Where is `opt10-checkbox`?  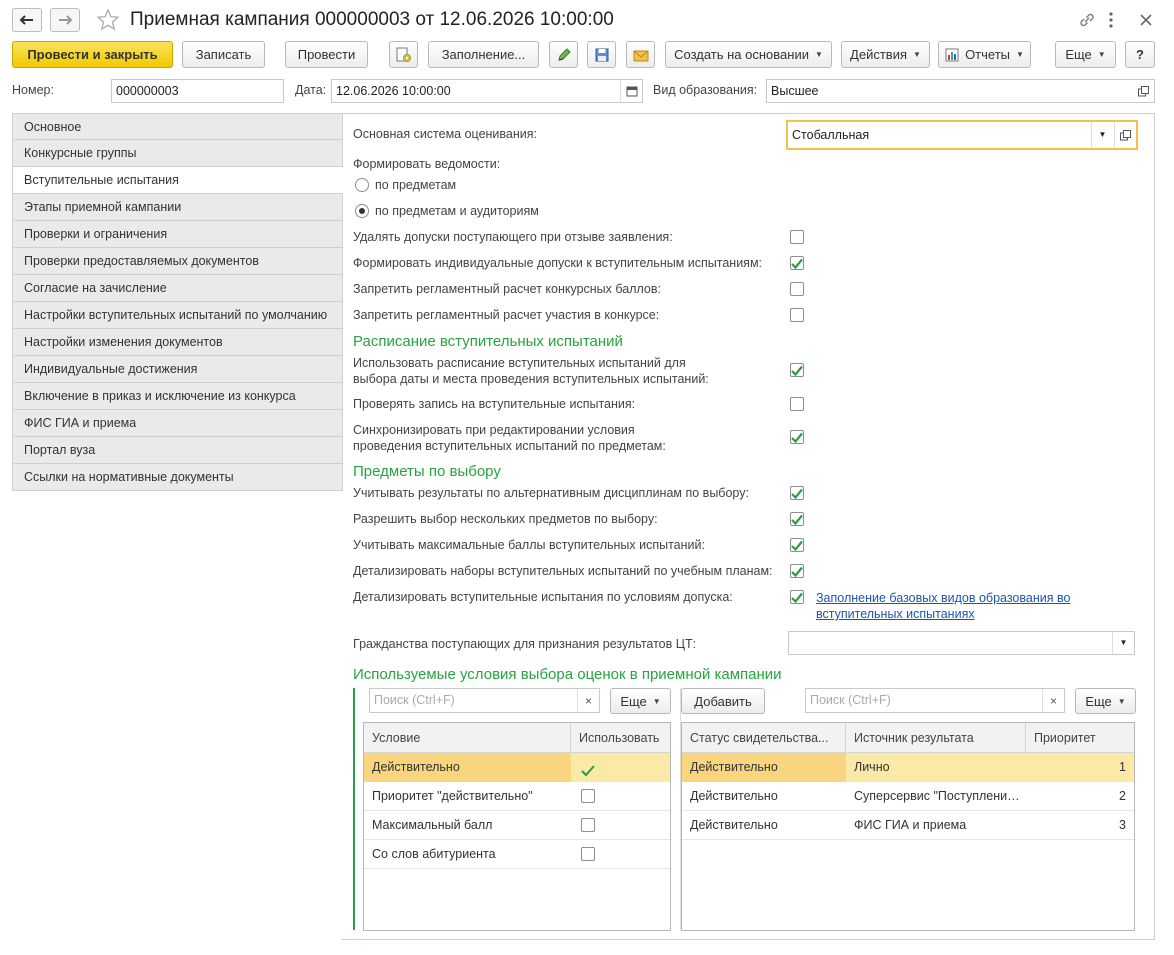
opt10-checkbox is located at coordinates (797, 545).